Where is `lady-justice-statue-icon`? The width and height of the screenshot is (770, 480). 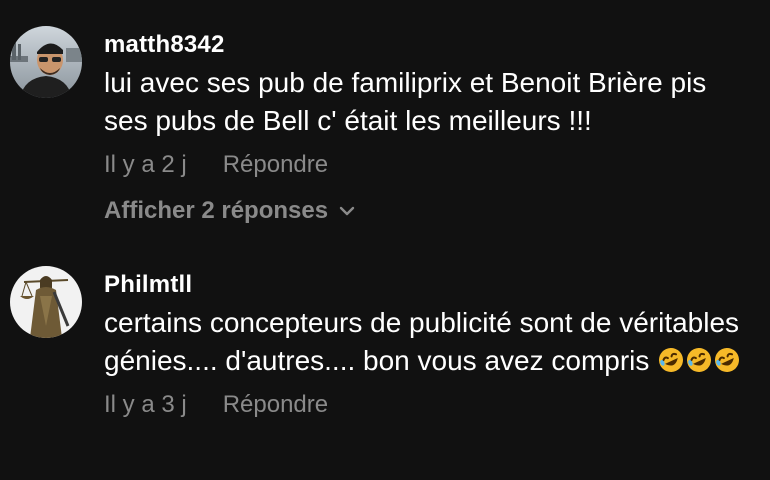 lady-justice-statue-icon is located at coordinates (46, 302).